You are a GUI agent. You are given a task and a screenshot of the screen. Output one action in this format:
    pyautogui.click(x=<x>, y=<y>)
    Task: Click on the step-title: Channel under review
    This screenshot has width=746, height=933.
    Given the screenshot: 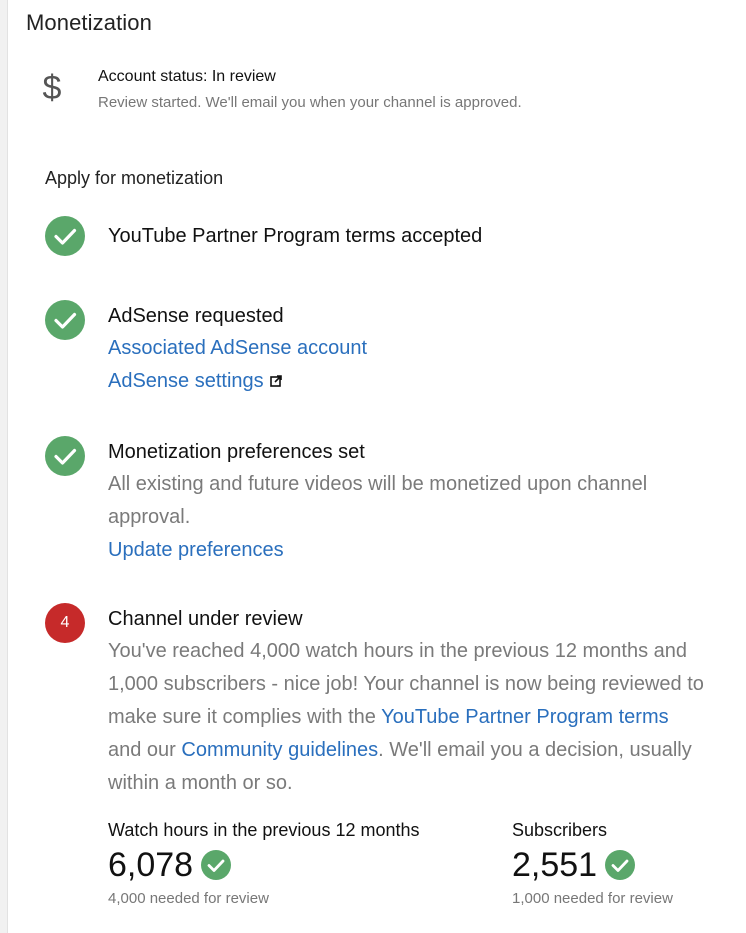 What is the action you would take?
    pyautogui.click(x=205, y=619)
    